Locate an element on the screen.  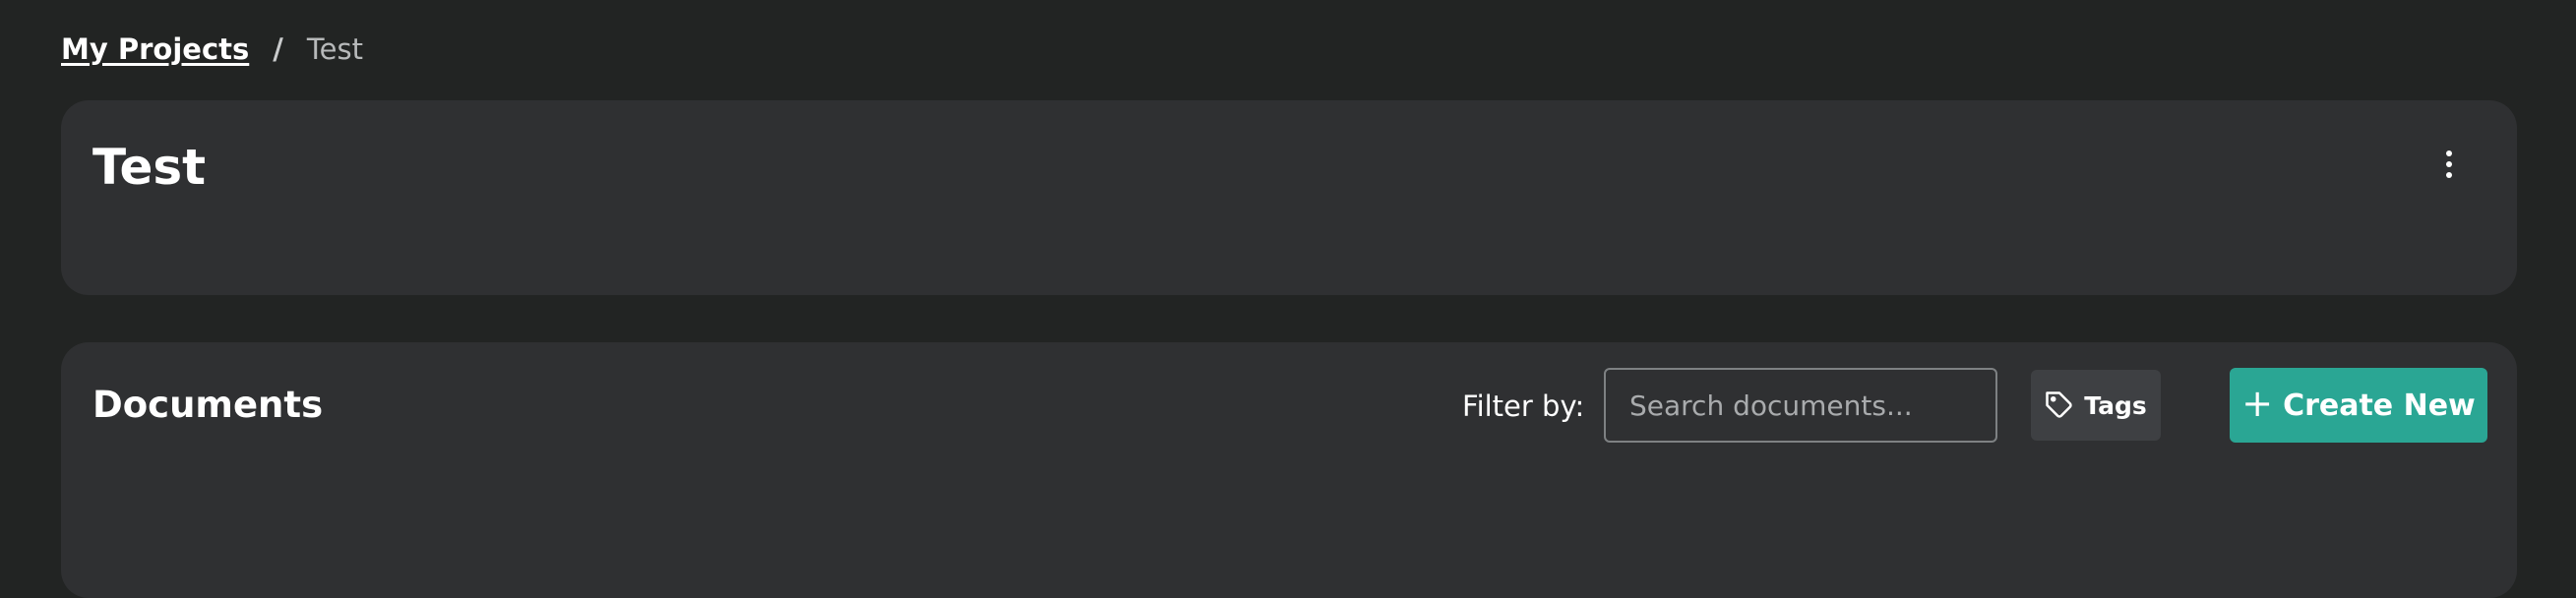
tag-icon is located at coordinates (2059, 404).